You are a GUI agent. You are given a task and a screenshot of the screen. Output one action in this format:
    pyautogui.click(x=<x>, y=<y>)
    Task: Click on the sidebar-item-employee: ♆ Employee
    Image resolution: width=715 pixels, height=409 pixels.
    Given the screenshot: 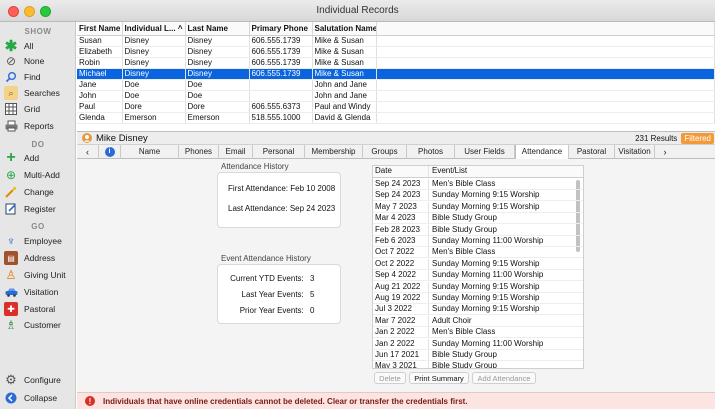 What is the action you would take?
    pyautogui.click(x=39, y=241)
    